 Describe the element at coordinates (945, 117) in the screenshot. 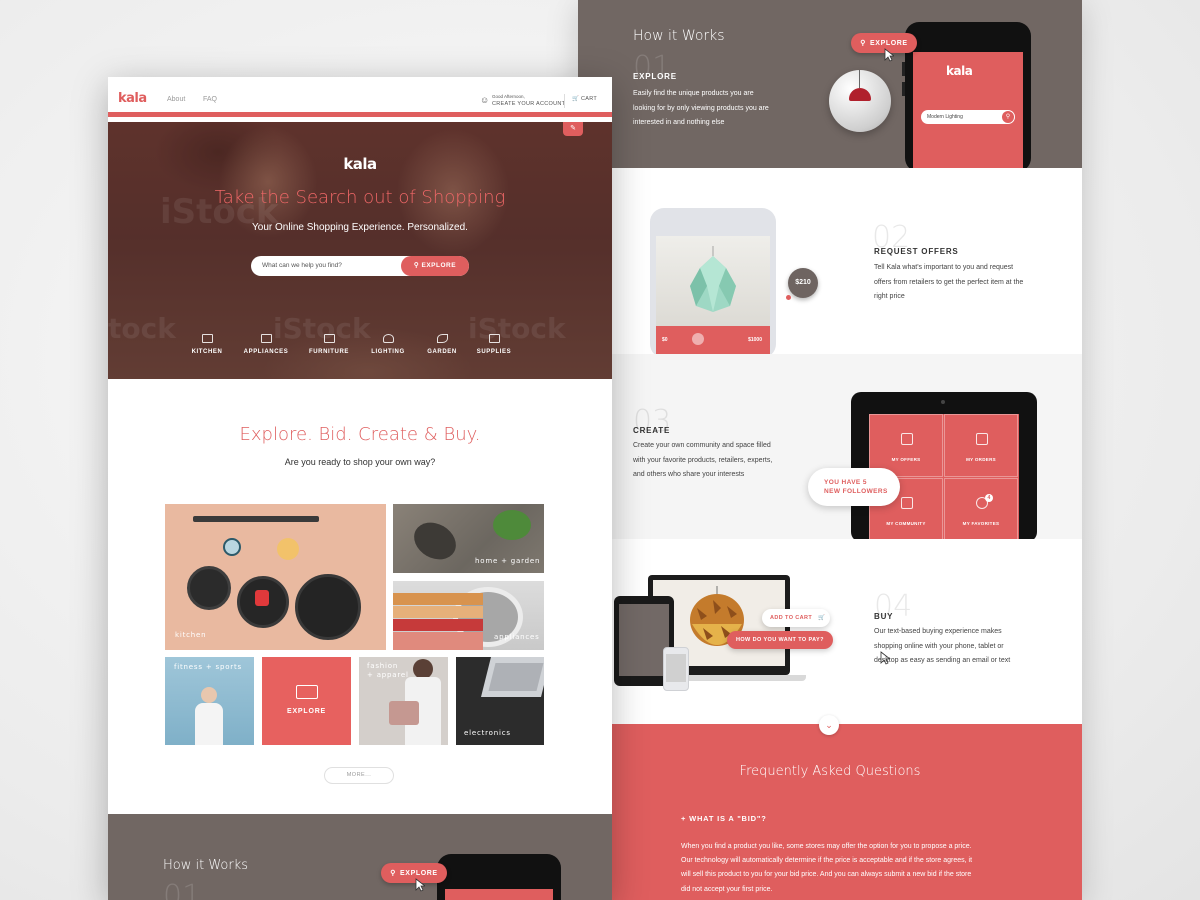

I see `phone-search-value: Modern Lighting` at that location.